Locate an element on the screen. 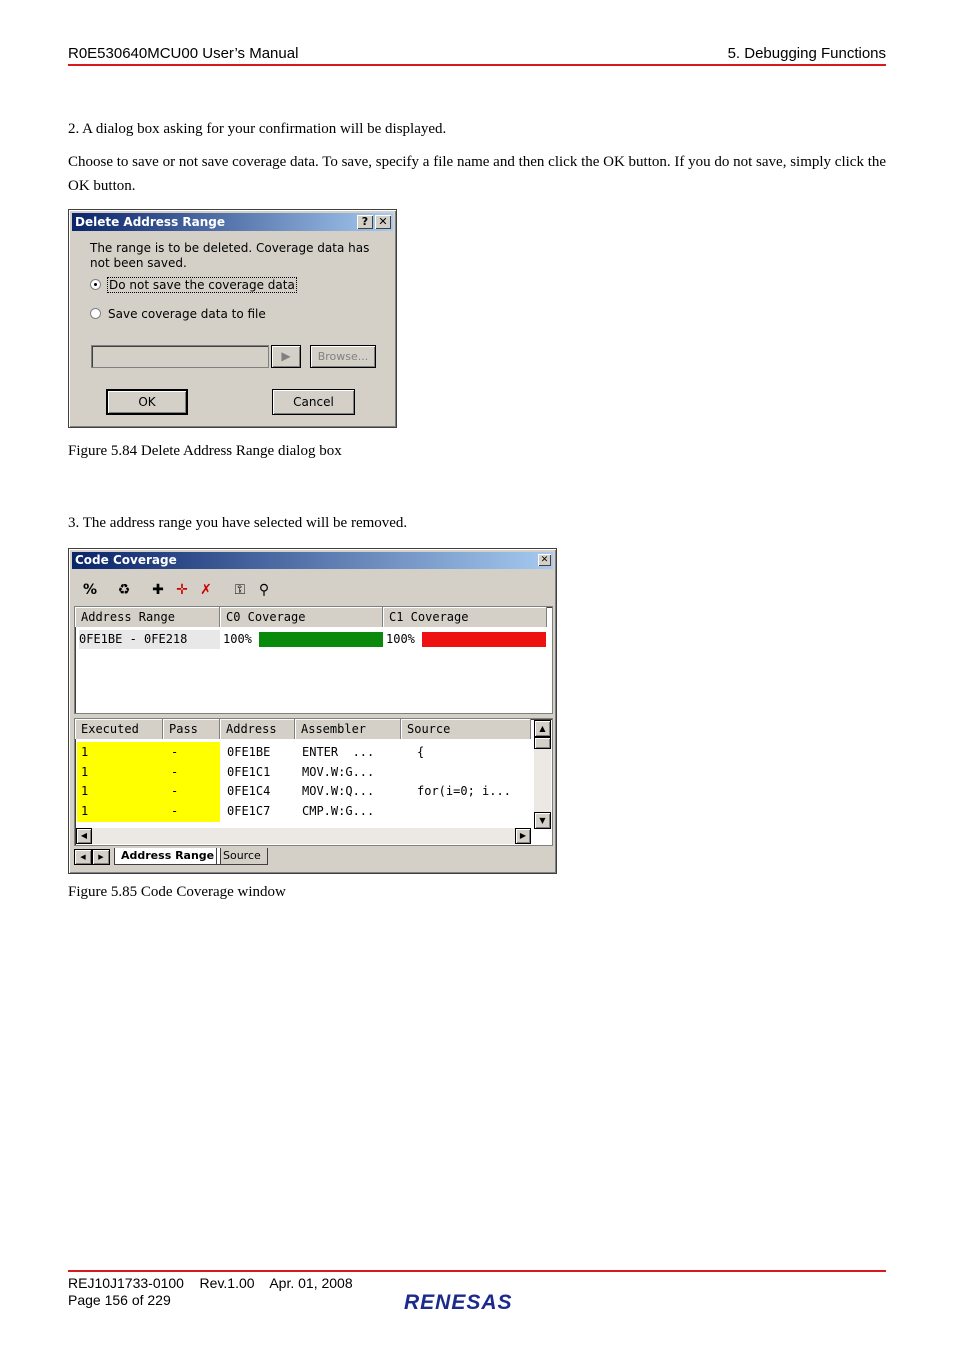  footer-date: Apr. 01, 2008 is located at coordinates (311, 1283).